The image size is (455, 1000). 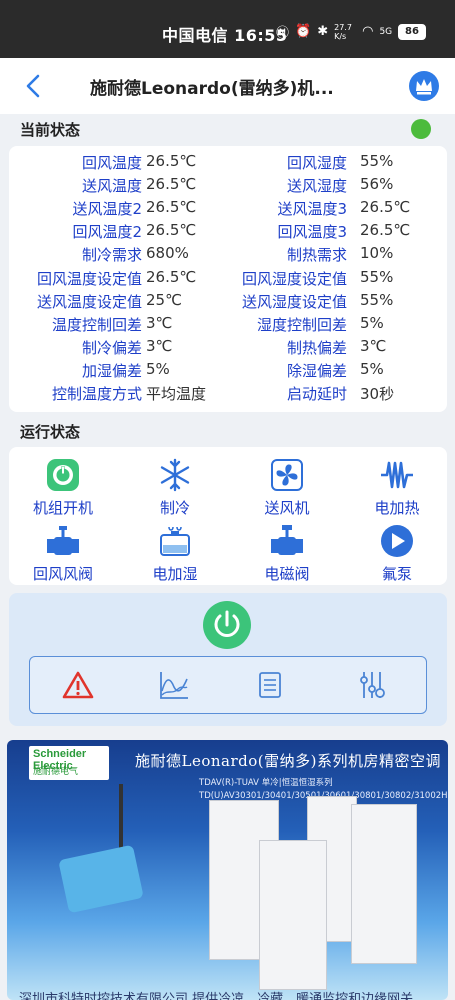 I want to click on param-value: 10%, so click(x=377, y=253).